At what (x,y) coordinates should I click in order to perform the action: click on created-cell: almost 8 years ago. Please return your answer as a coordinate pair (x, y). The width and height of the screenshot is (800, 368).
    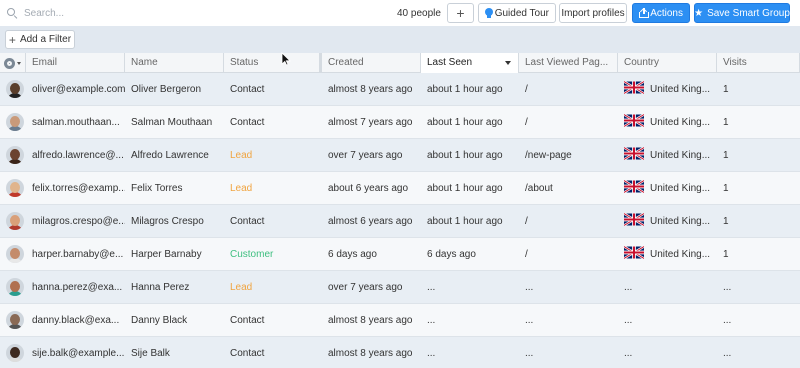
    Looking at the image, I should click on (370, 353).